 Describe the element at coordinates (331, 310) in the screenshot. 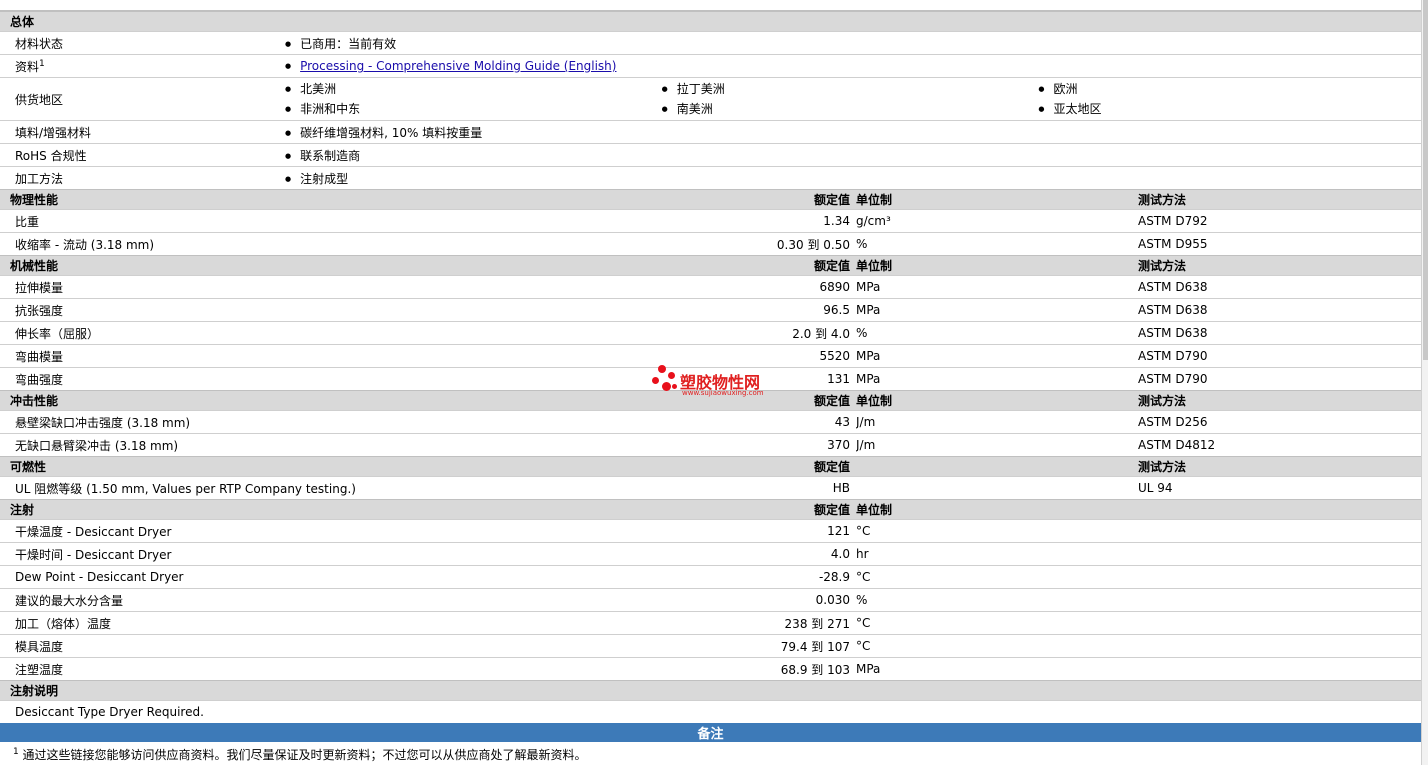

I see `property-label: 抗张强度` at that location.